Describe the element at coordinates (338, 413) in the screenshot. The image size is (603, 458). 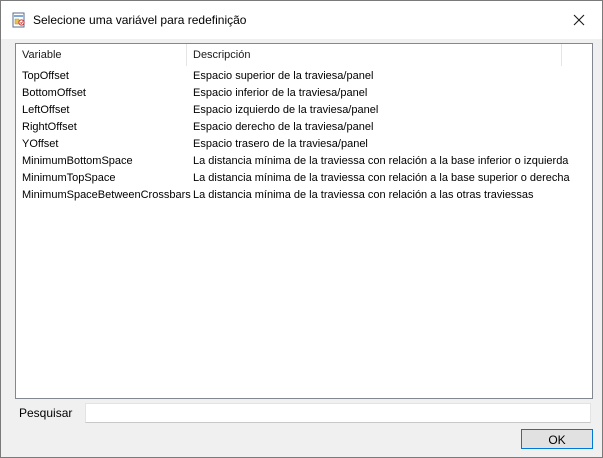
I see `search-input` at that location.